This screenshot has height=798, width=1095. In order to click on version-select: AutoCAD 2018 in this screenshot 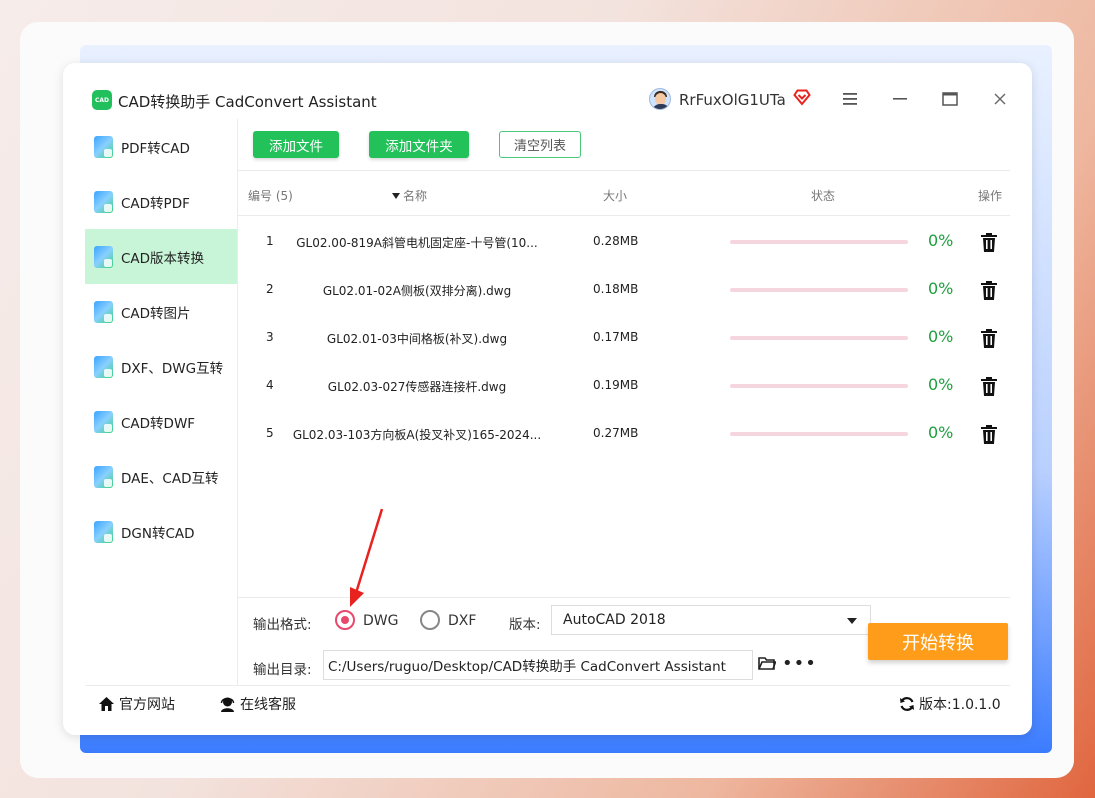, I will do `click(711, 620)`.